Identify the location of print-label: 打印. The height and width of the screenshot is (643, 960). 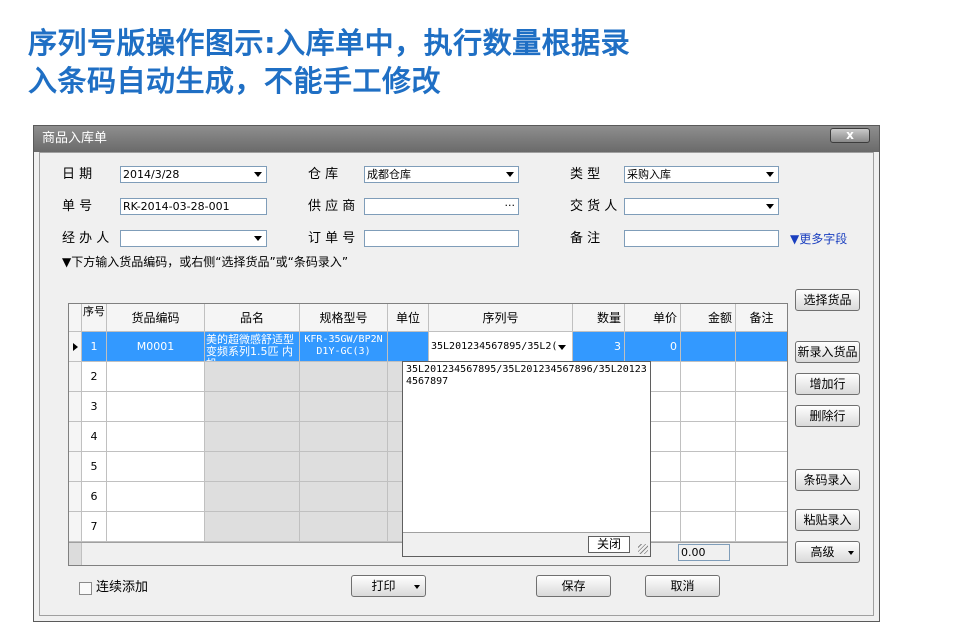
(383, 586).